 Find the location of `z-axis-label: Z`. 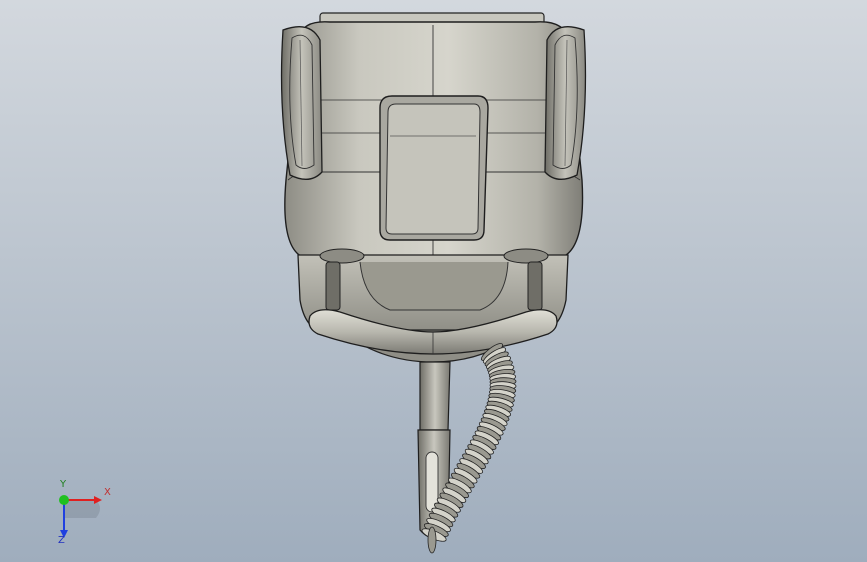

z-axis-label: Z is located at coordinates (61, 540).